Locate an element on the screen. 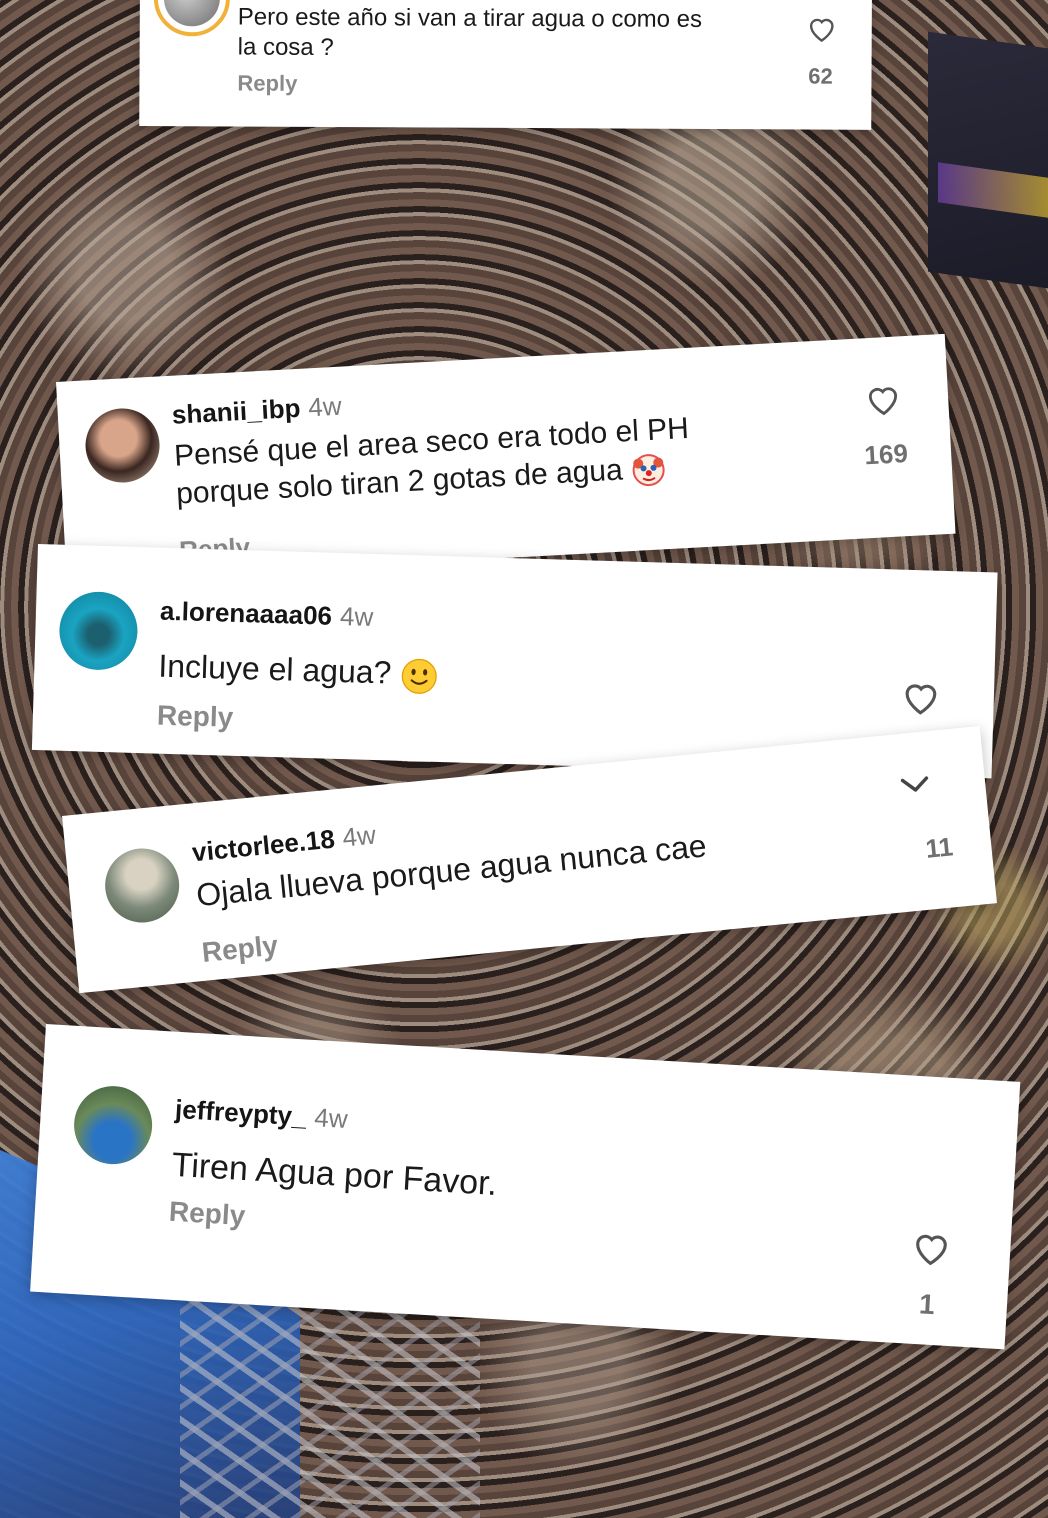 This screenshot has height=1518, width=1048. username: jeffreypty_ 4w is located at coordinates (261, 1114).